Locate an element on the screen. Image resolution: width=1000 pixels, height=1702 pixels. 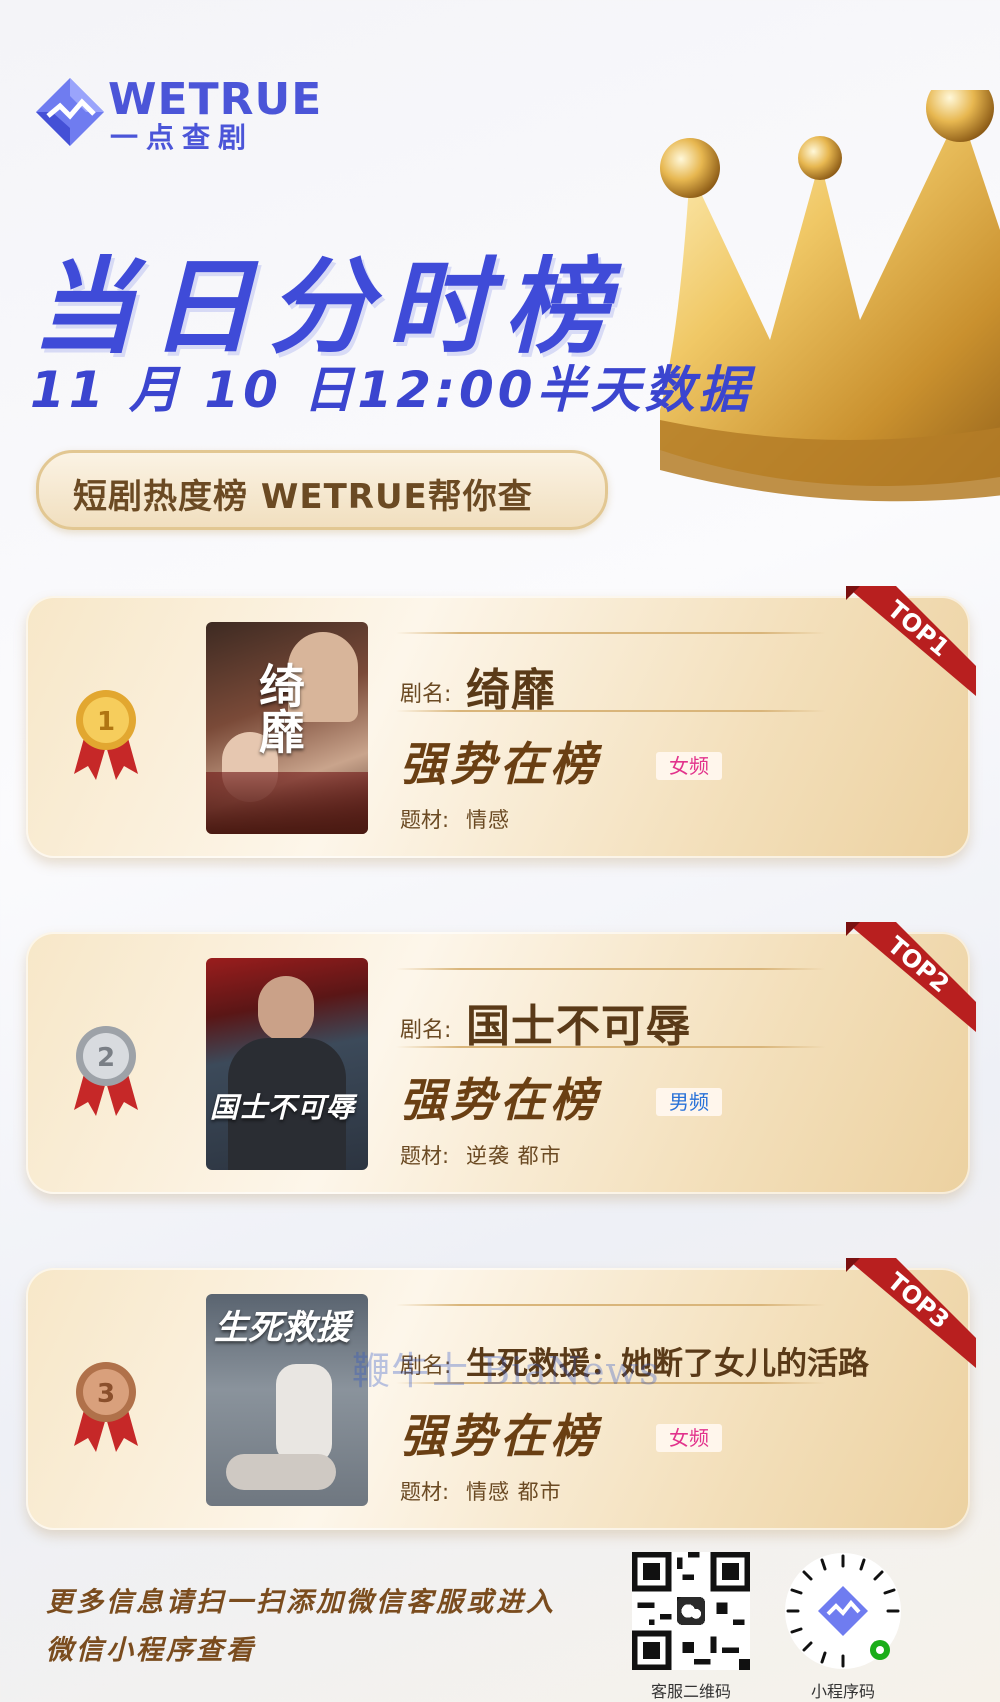
gold-medal-icon: 1 is located at coordinates (106, 735).